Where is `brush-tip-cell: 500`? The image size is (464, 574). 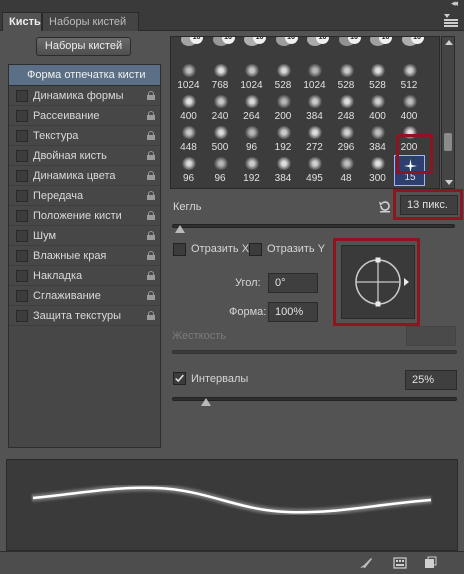
brush-tip-cell: 500 is located at coordinates (220, 139).